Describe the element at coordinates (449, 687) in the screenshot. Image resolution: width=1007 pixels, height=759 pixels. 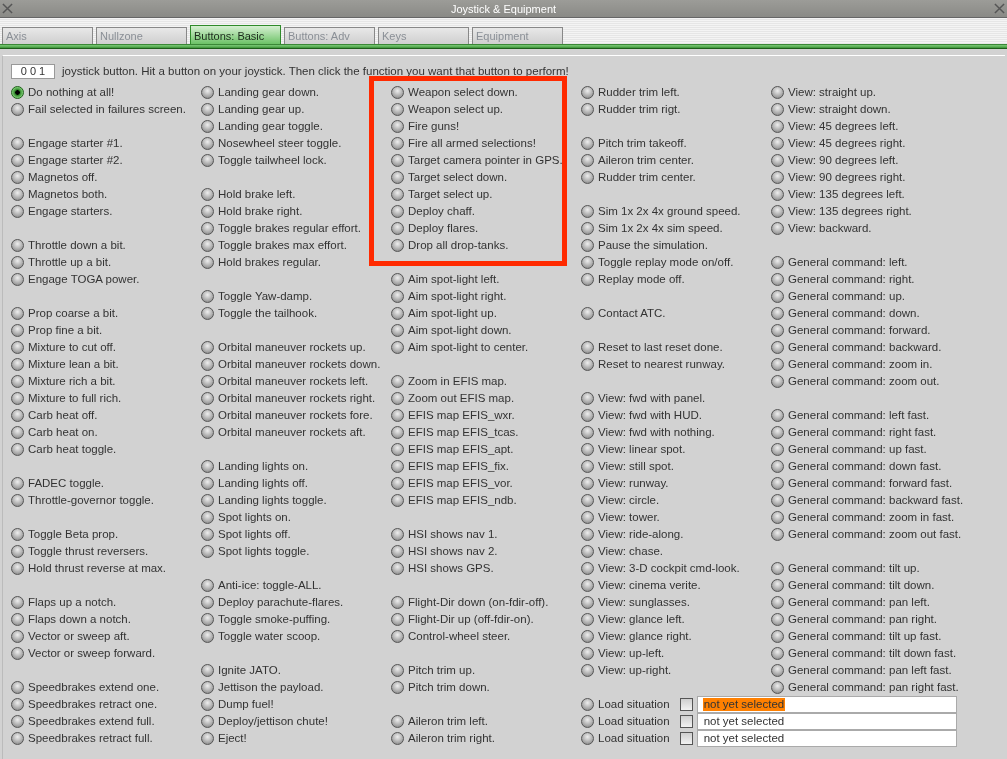
I see `option-label: Pitch trim down.` at that location.